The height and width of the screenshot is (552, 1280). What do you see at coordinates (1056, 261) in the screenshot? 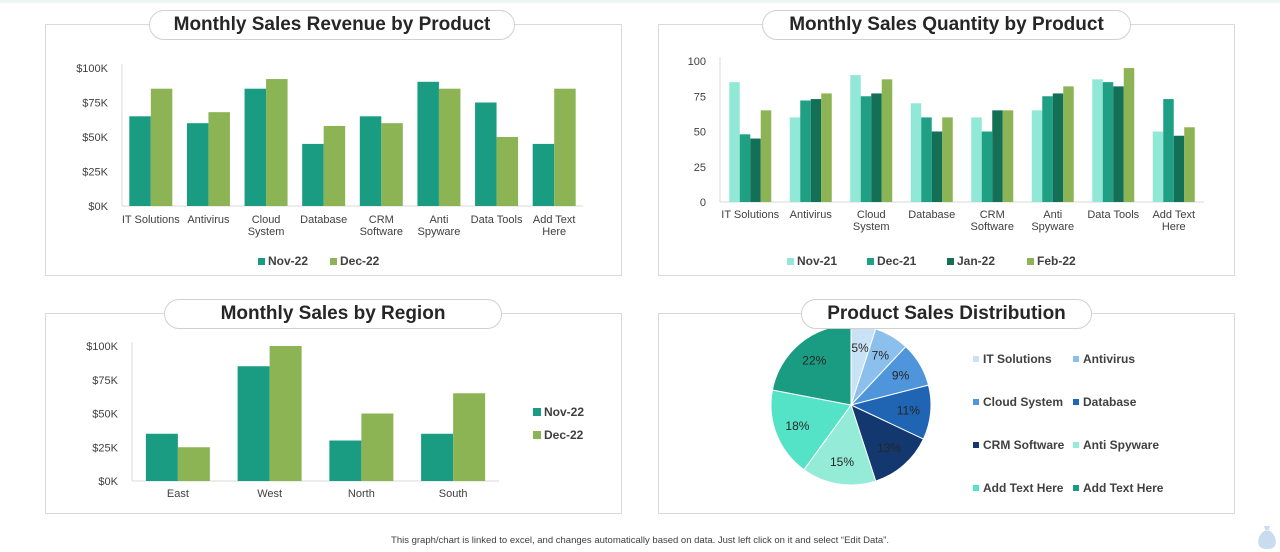
I see `legend-label: Feb-22` at bounding box center [1056, 261].